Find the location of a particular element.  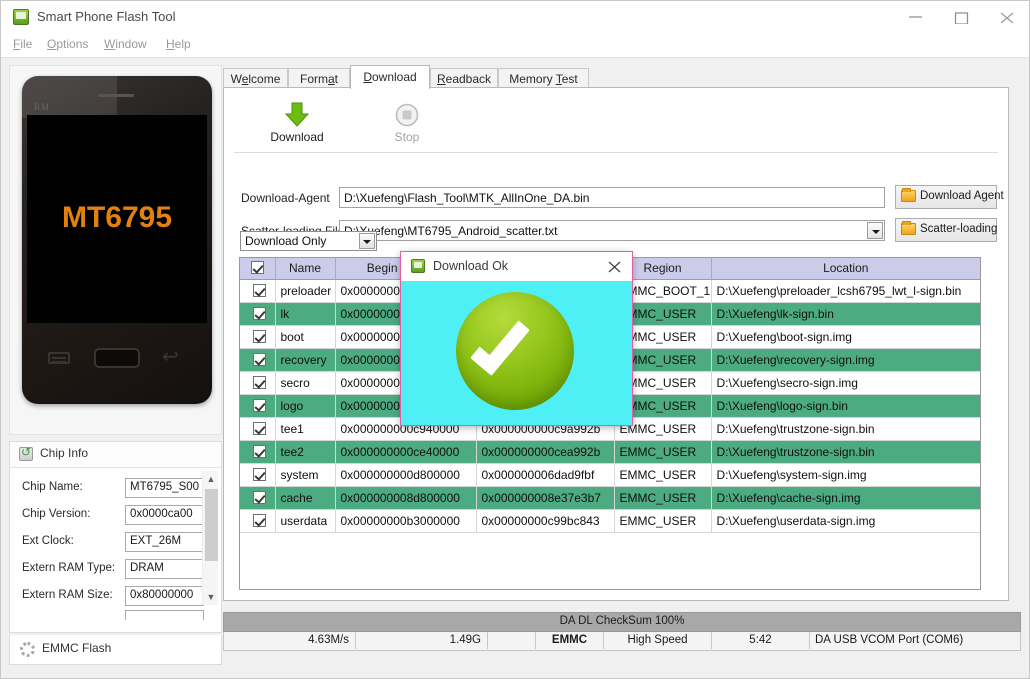

chip-info-scrollbar: ▲ ▼ is located at coordinates (210, 538).